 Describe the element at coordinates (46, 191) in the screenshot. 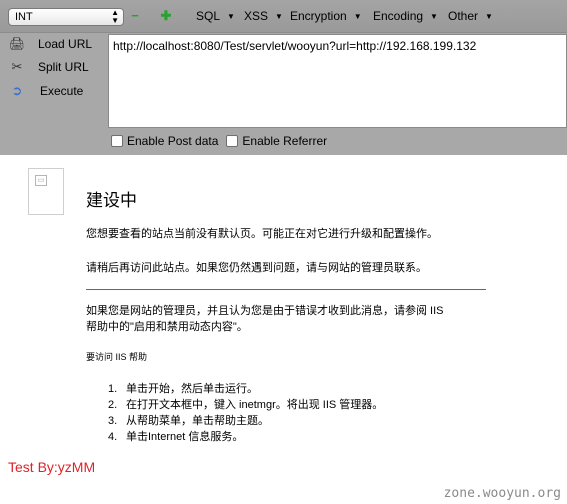

I see `broken-image-icon: ▭` at that location.